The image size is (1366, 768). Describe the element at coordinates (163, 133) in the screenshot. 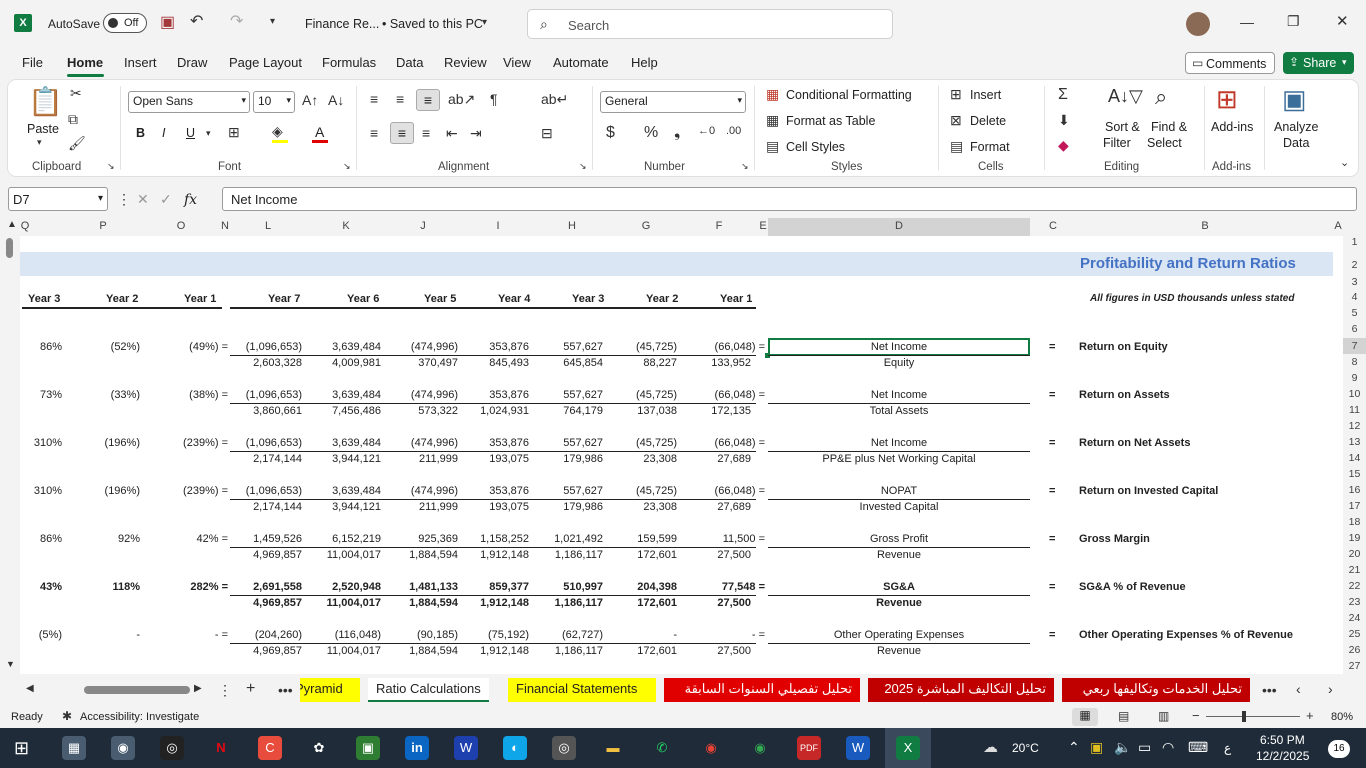

I see `italic-button: I` at that location.